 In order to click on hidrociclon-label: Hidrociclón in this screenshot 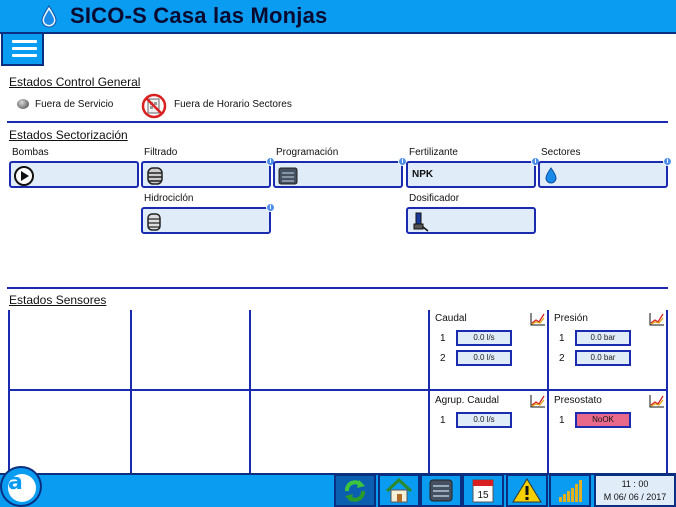, I will do `click(169, 198)`.